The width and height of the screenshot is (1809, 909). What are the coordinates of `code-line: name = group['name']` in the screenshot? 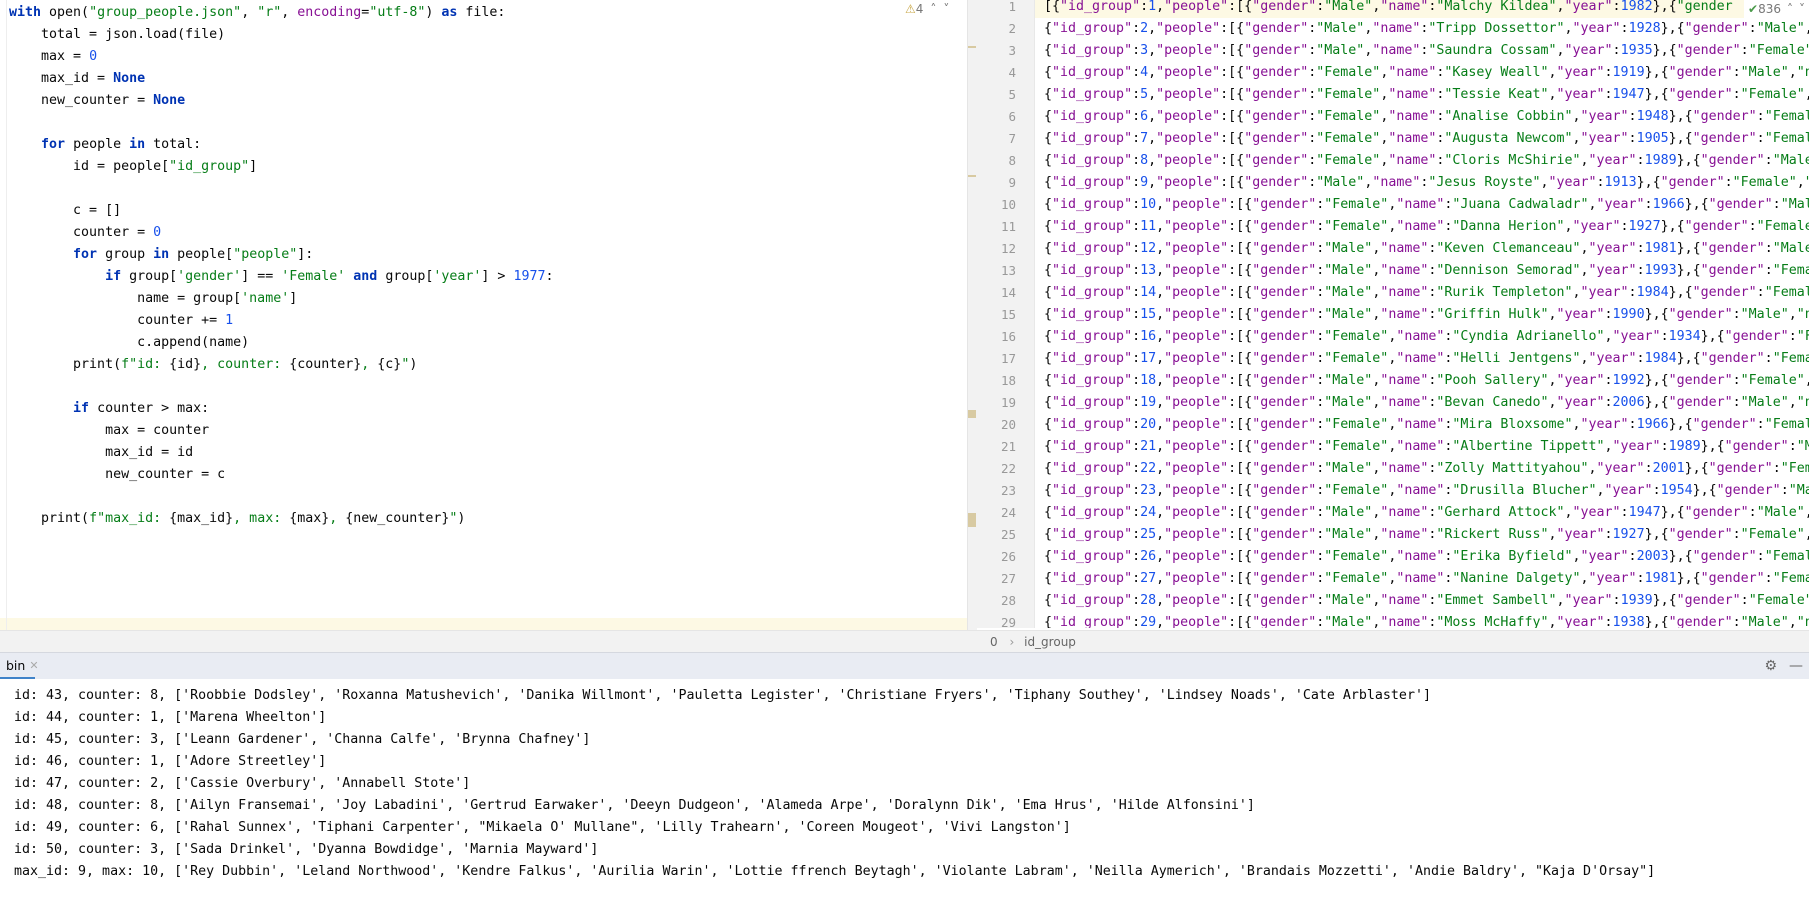 It's located at (281, 299).